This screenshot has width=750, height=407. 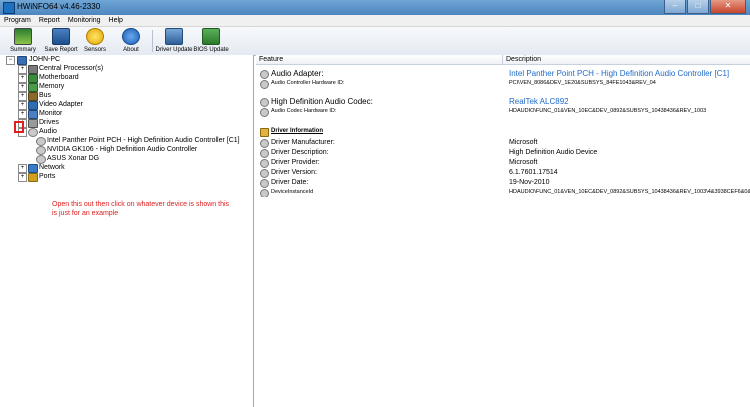 I want to click on tree-root-label: JOHN-PC, so click(x=45, y=59).